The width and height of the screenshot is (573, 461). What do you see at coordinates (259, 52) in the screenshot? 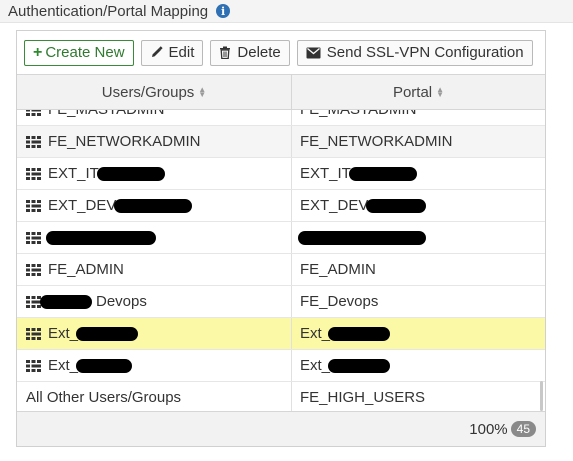
I see `delete-label: Delete` at bounding box center [259, 52].